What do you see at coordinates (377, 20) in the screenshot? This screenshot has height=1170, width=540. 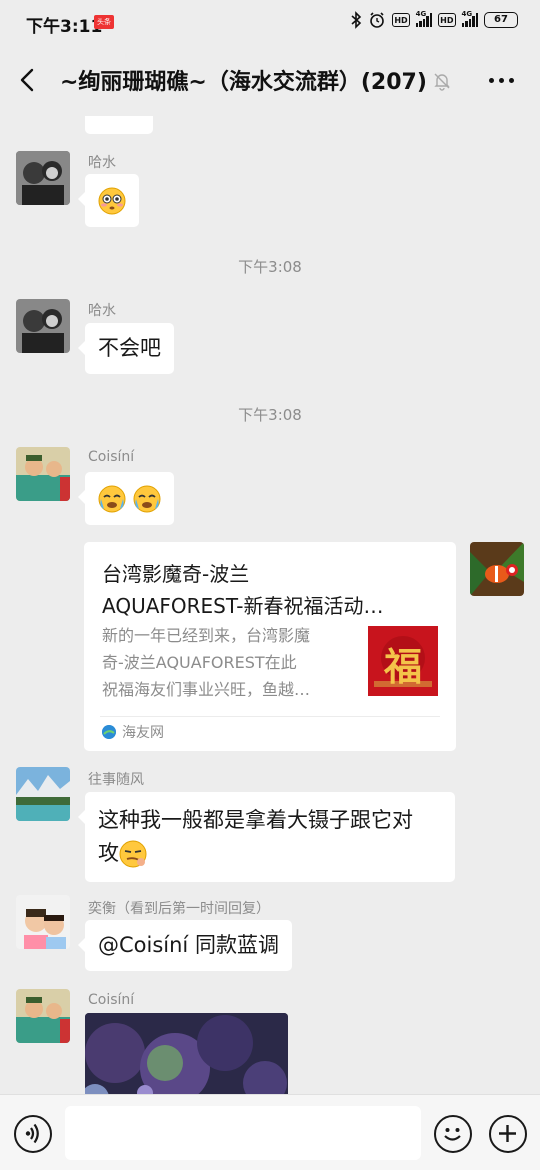 I see `alarm-icon` at bounding box center [377, 20].